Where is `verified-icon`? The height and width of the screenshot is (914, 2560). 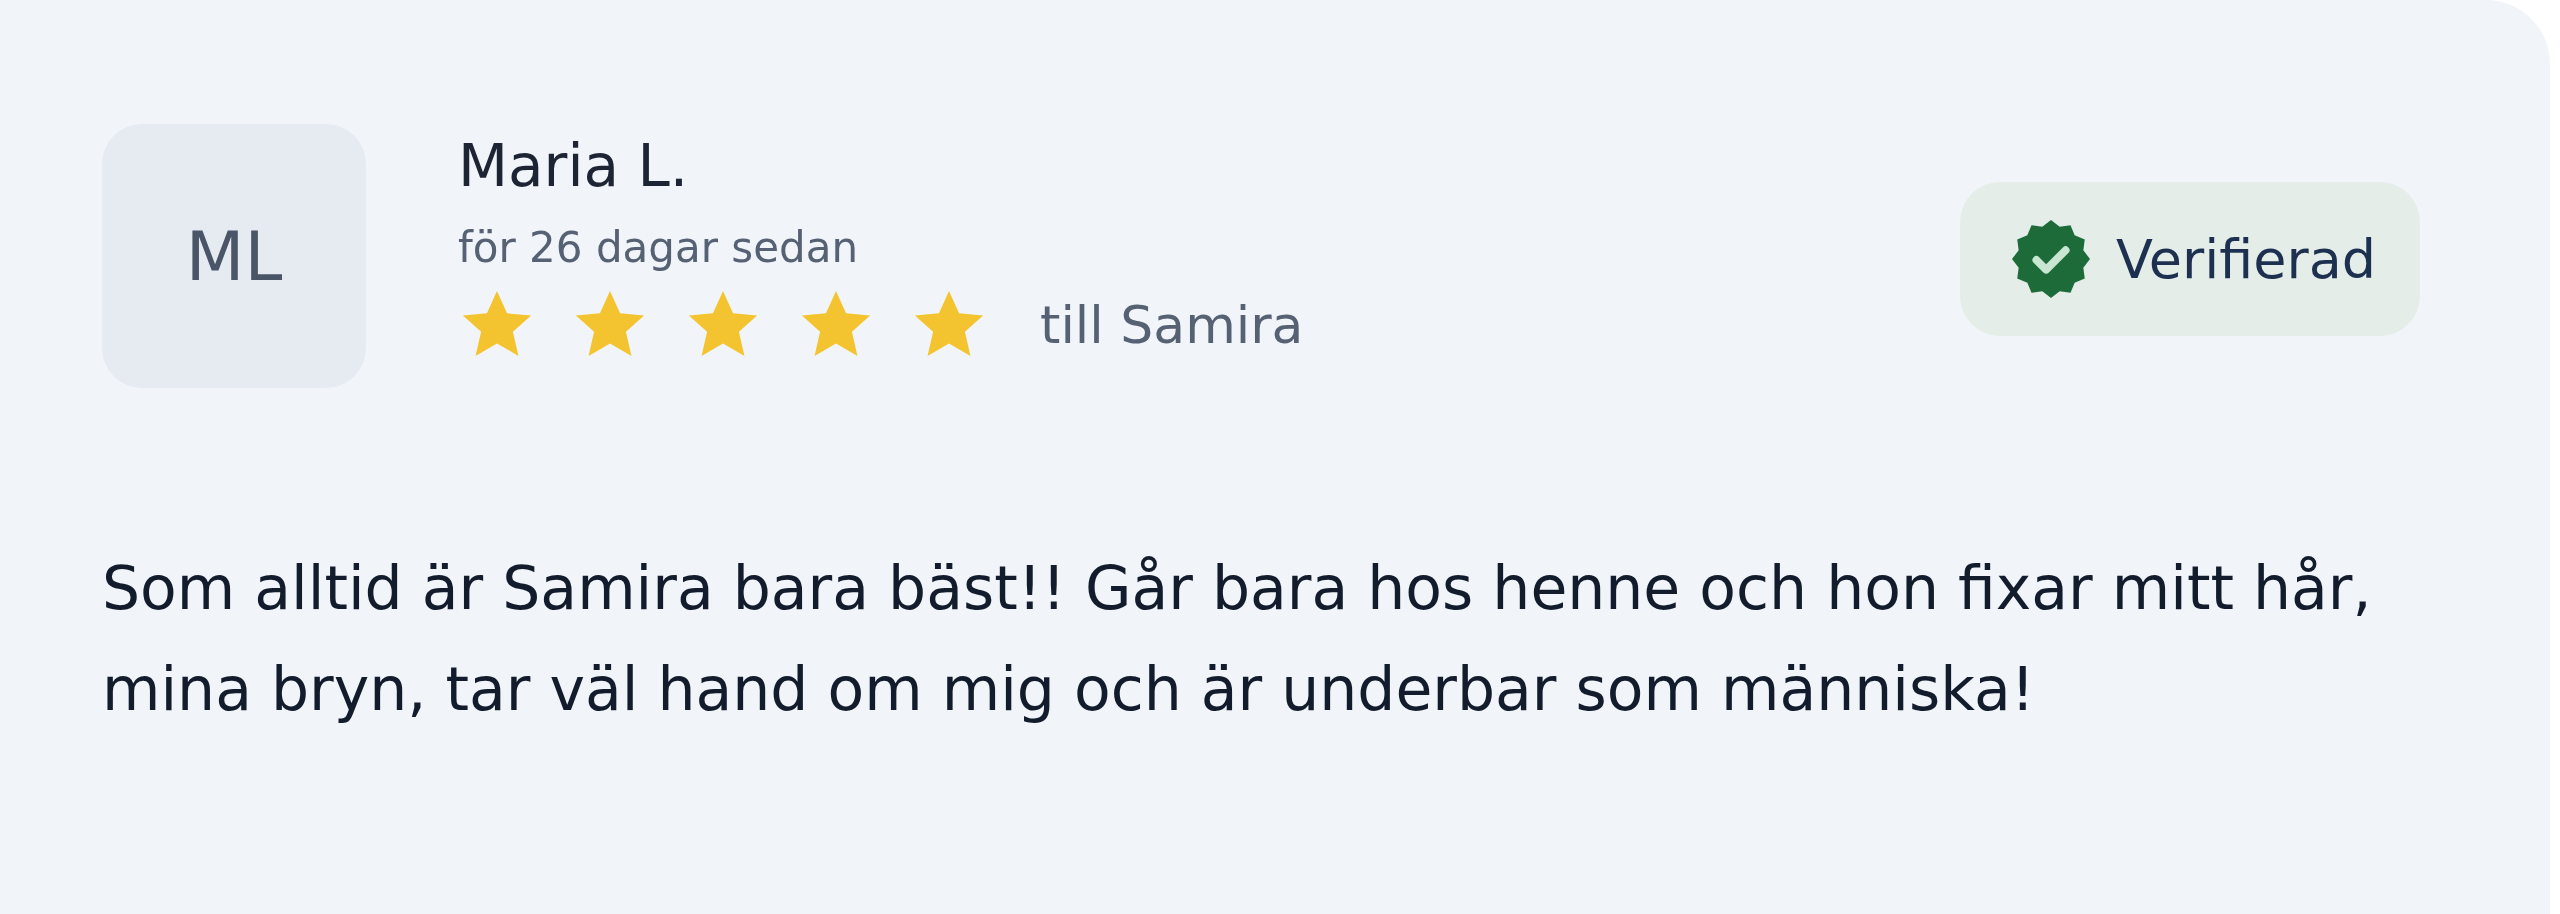 verified-icon is located at coordinates (2051, 259).